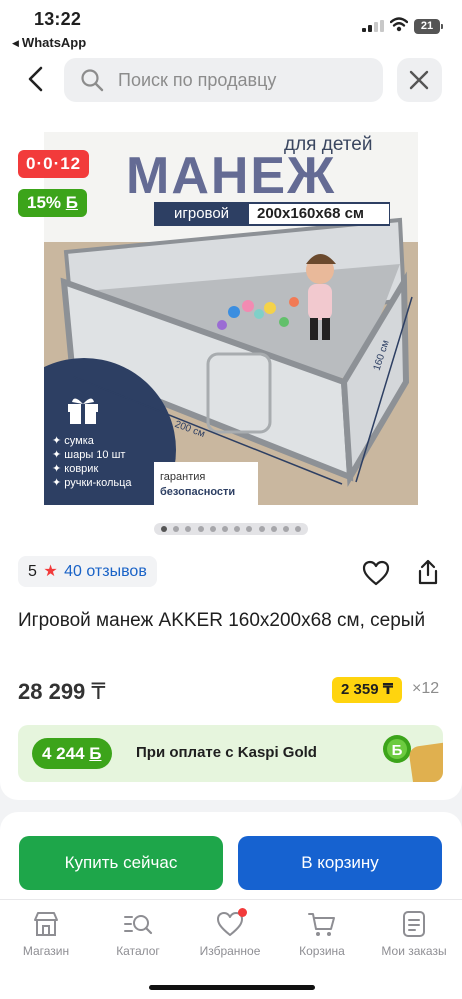 The height and width of the screenshot is (999, 462). What do you see at coordinates (231, 857) in the screenshot?
I see `action-bar: Купить сейчас В корзину` at bounding box center [231, 857].